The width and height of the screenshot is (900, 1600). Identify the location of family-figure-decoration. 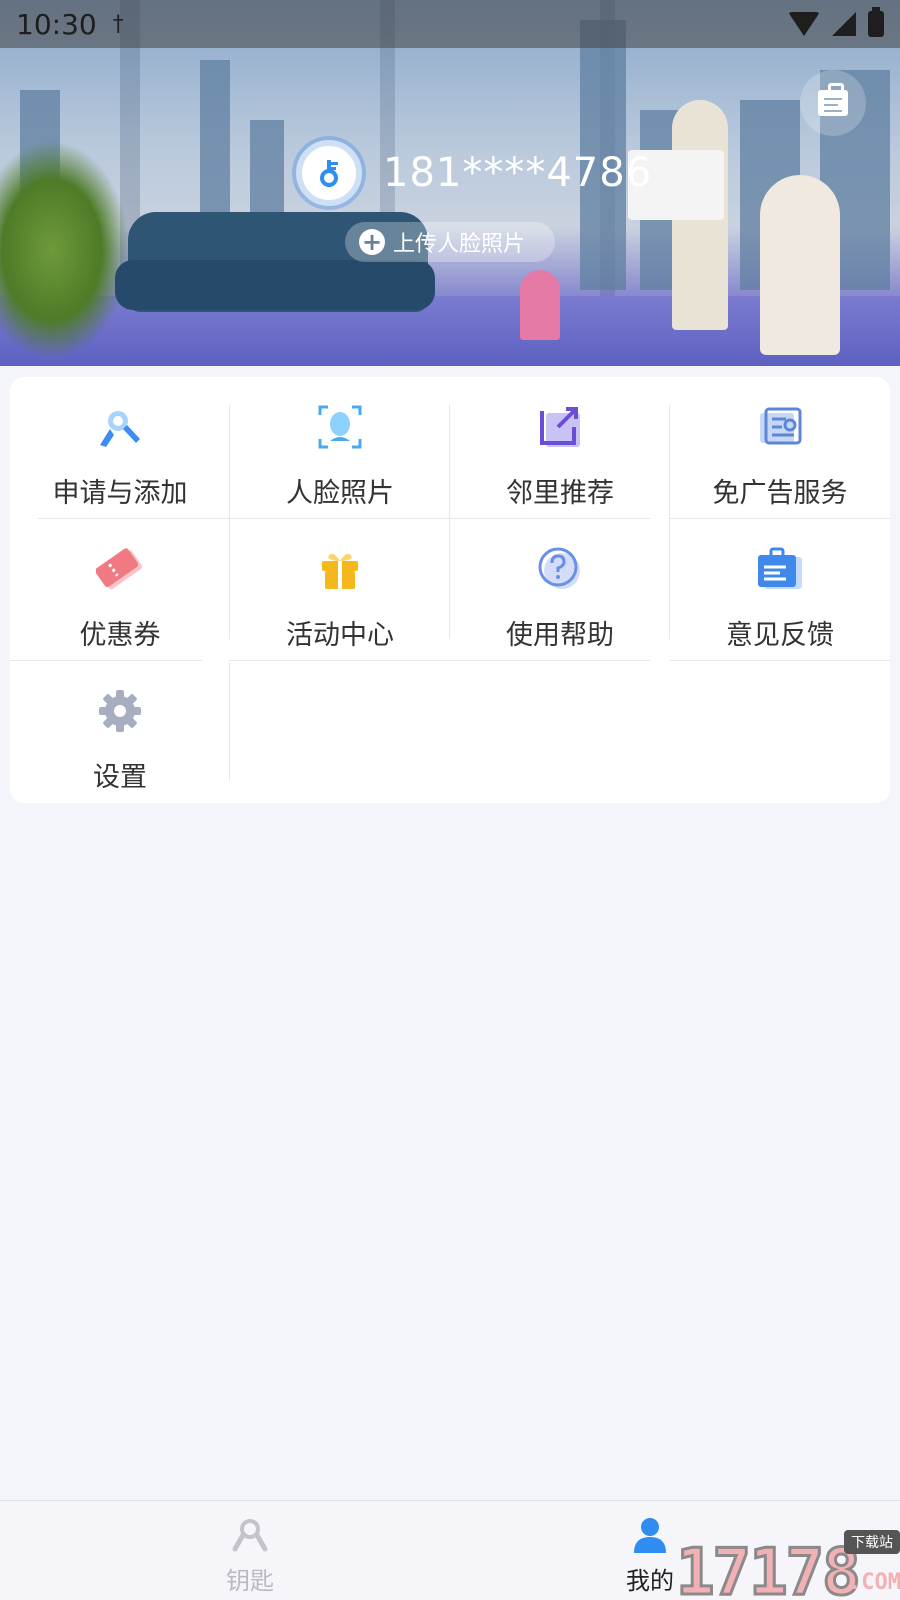
(800, 265).